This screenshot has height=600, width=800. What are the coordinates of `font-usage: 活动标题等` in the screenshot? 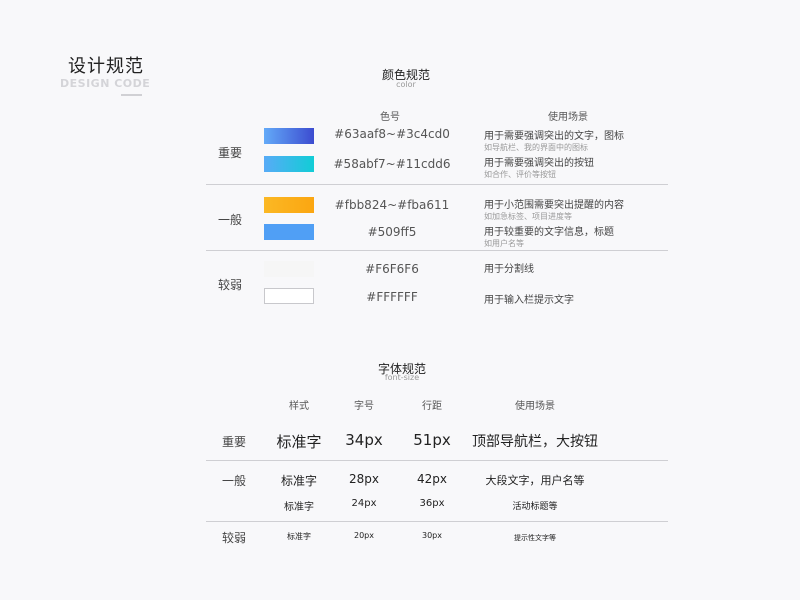 It's located at (535, 507).